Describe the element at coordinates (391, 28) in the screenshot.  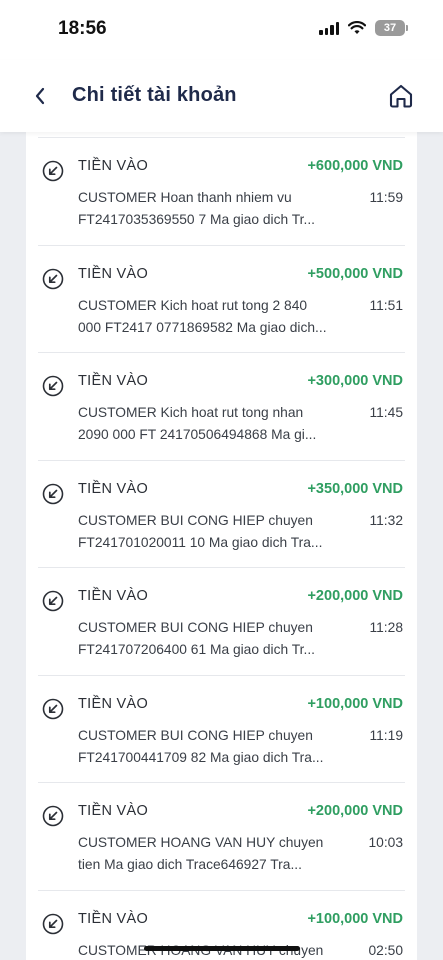
I see `battery-icon: 37` at that location.